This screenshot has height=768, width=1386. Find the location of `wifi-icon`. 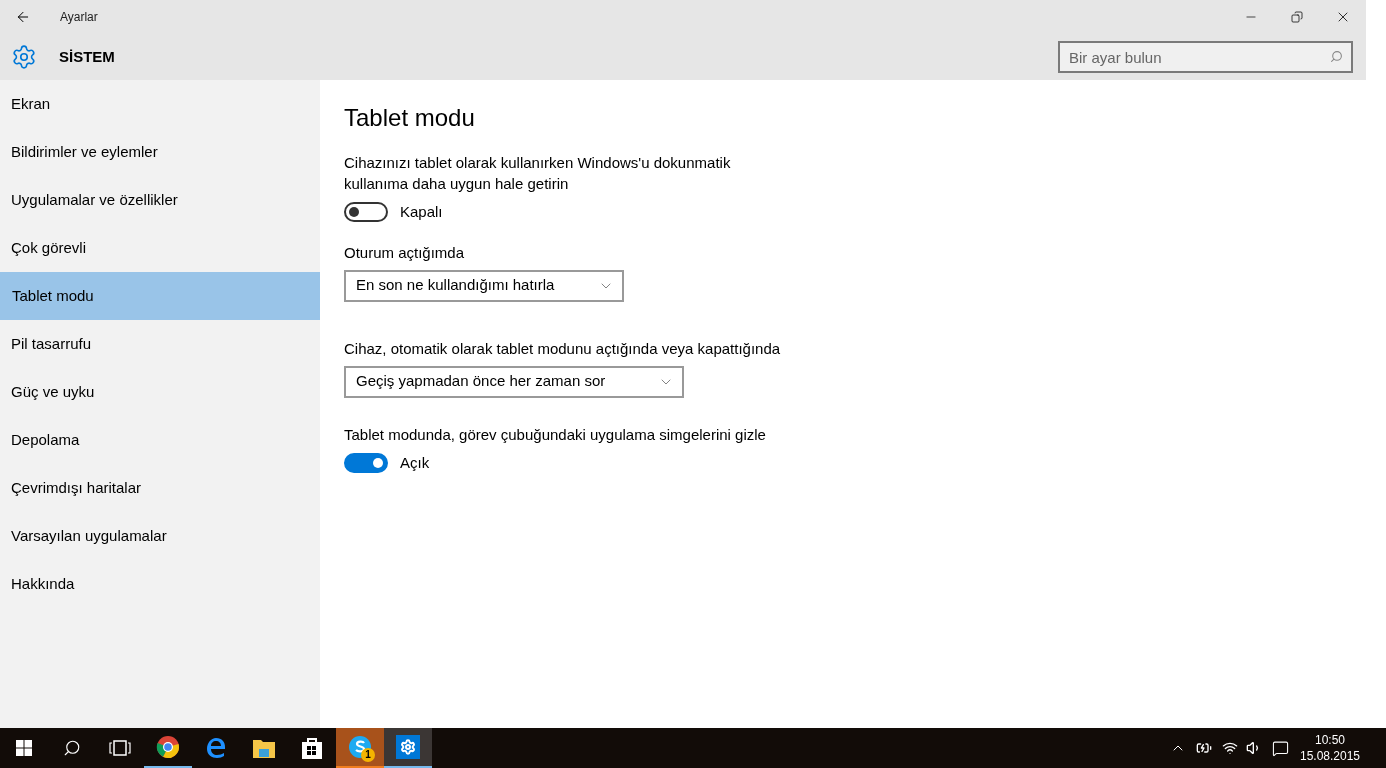

wifi-icon is located at coordinates (1230, 748).